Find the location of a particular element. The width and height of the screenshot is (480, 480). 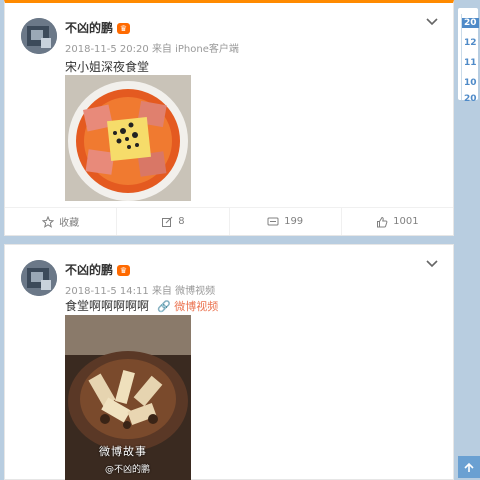

video-link: 🔗 微博视频 is located at coordinates (187, 306).